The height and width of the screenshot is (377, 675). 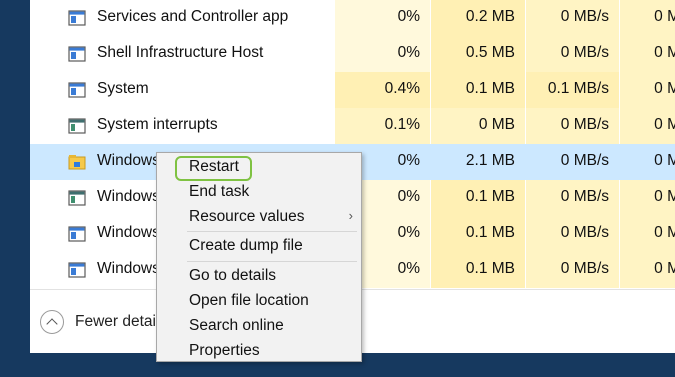 I want to click on process-name-cell: System, so click(x=182, y=90).